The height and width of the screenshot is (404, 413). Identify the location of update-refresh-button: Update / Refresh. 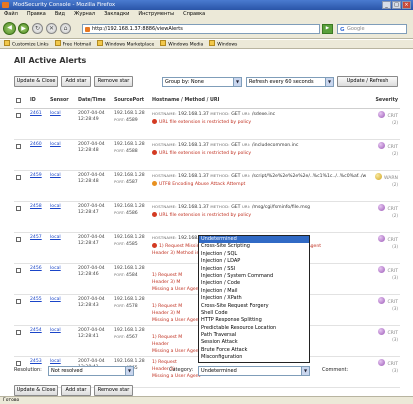
(367, 81).